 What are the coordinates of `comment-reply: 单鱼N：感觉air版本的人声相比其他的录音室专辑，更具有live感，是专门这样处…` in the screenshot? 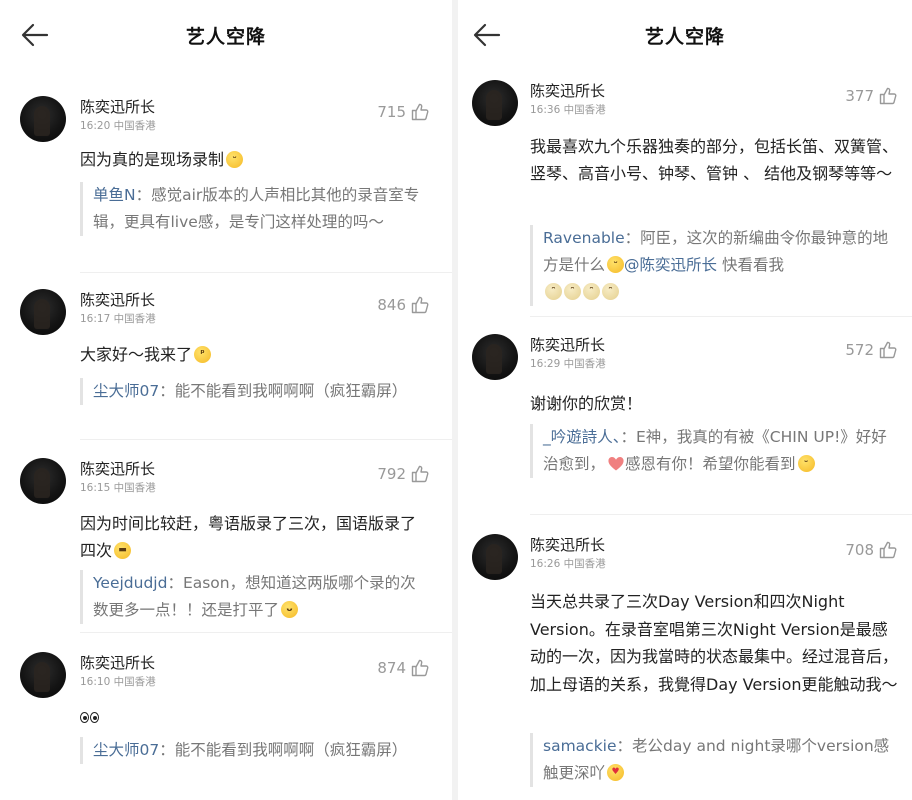 It's located at (255, 209).